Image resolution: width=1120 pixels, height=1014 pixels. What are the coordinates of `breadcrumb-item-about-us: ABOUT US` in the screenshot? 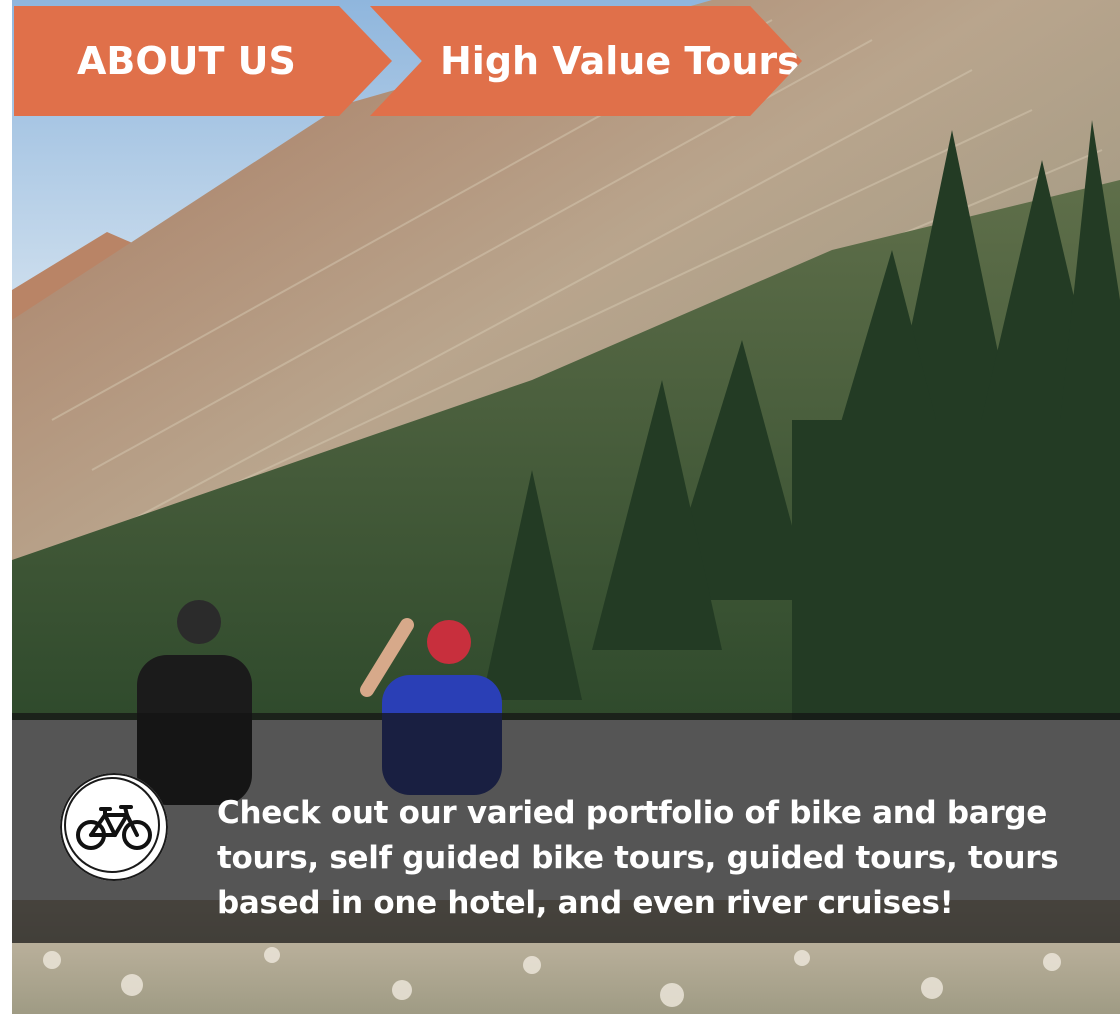 It's located at (203, 61).